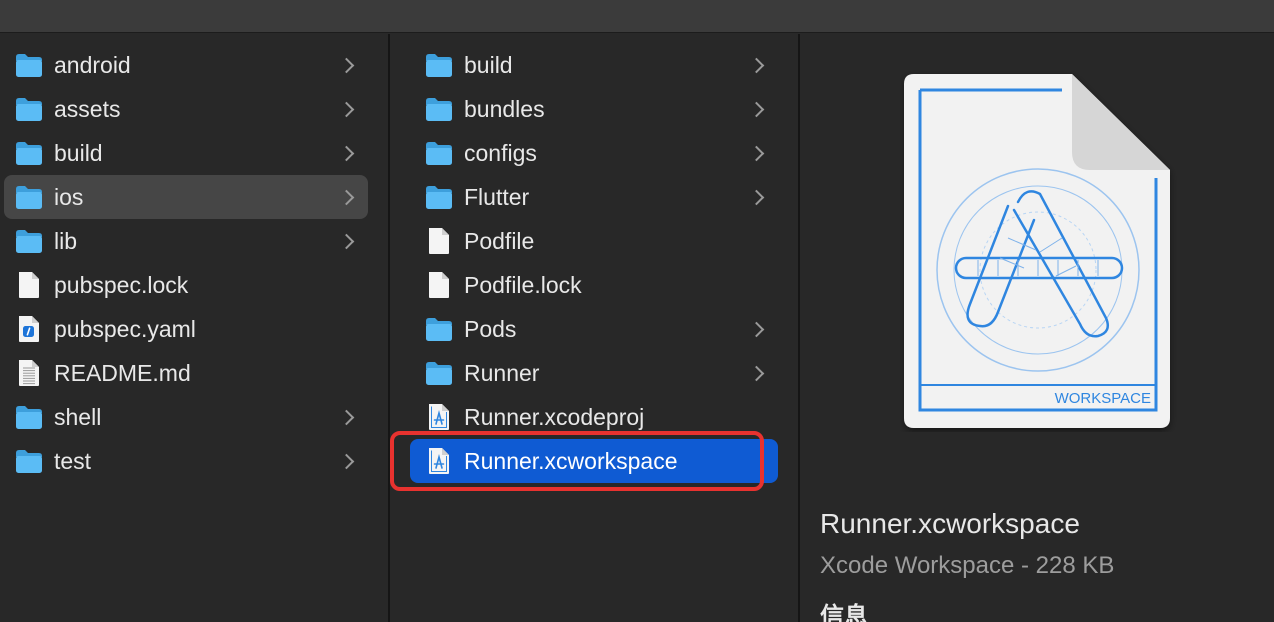 The height and width of the screenshot is (622, 1274). Describe the element at coordinates (186, 417) in the screenshot. I see `file-row-shell: shell` at that location.